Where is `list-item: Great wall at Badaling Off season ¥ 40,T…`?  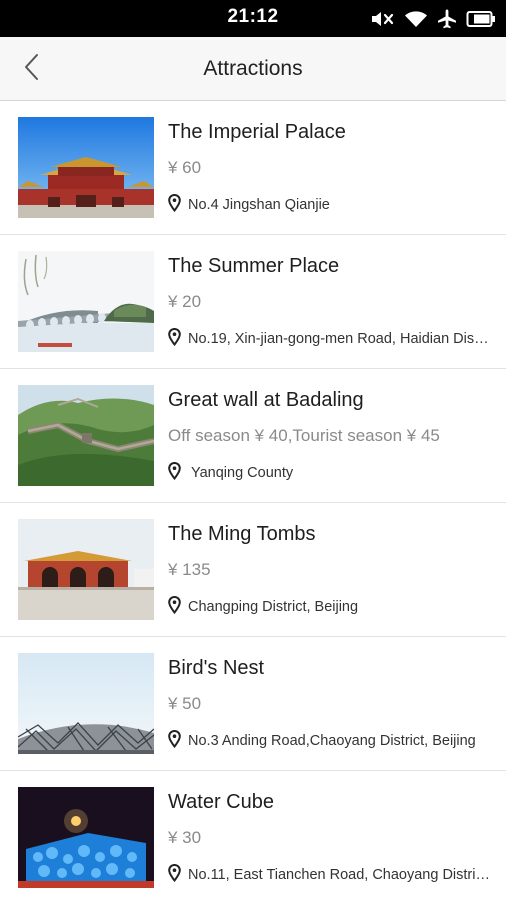
list-item: Great wall at Badaling Off season ¥ 40,T… is located at coordinates (253, 436).